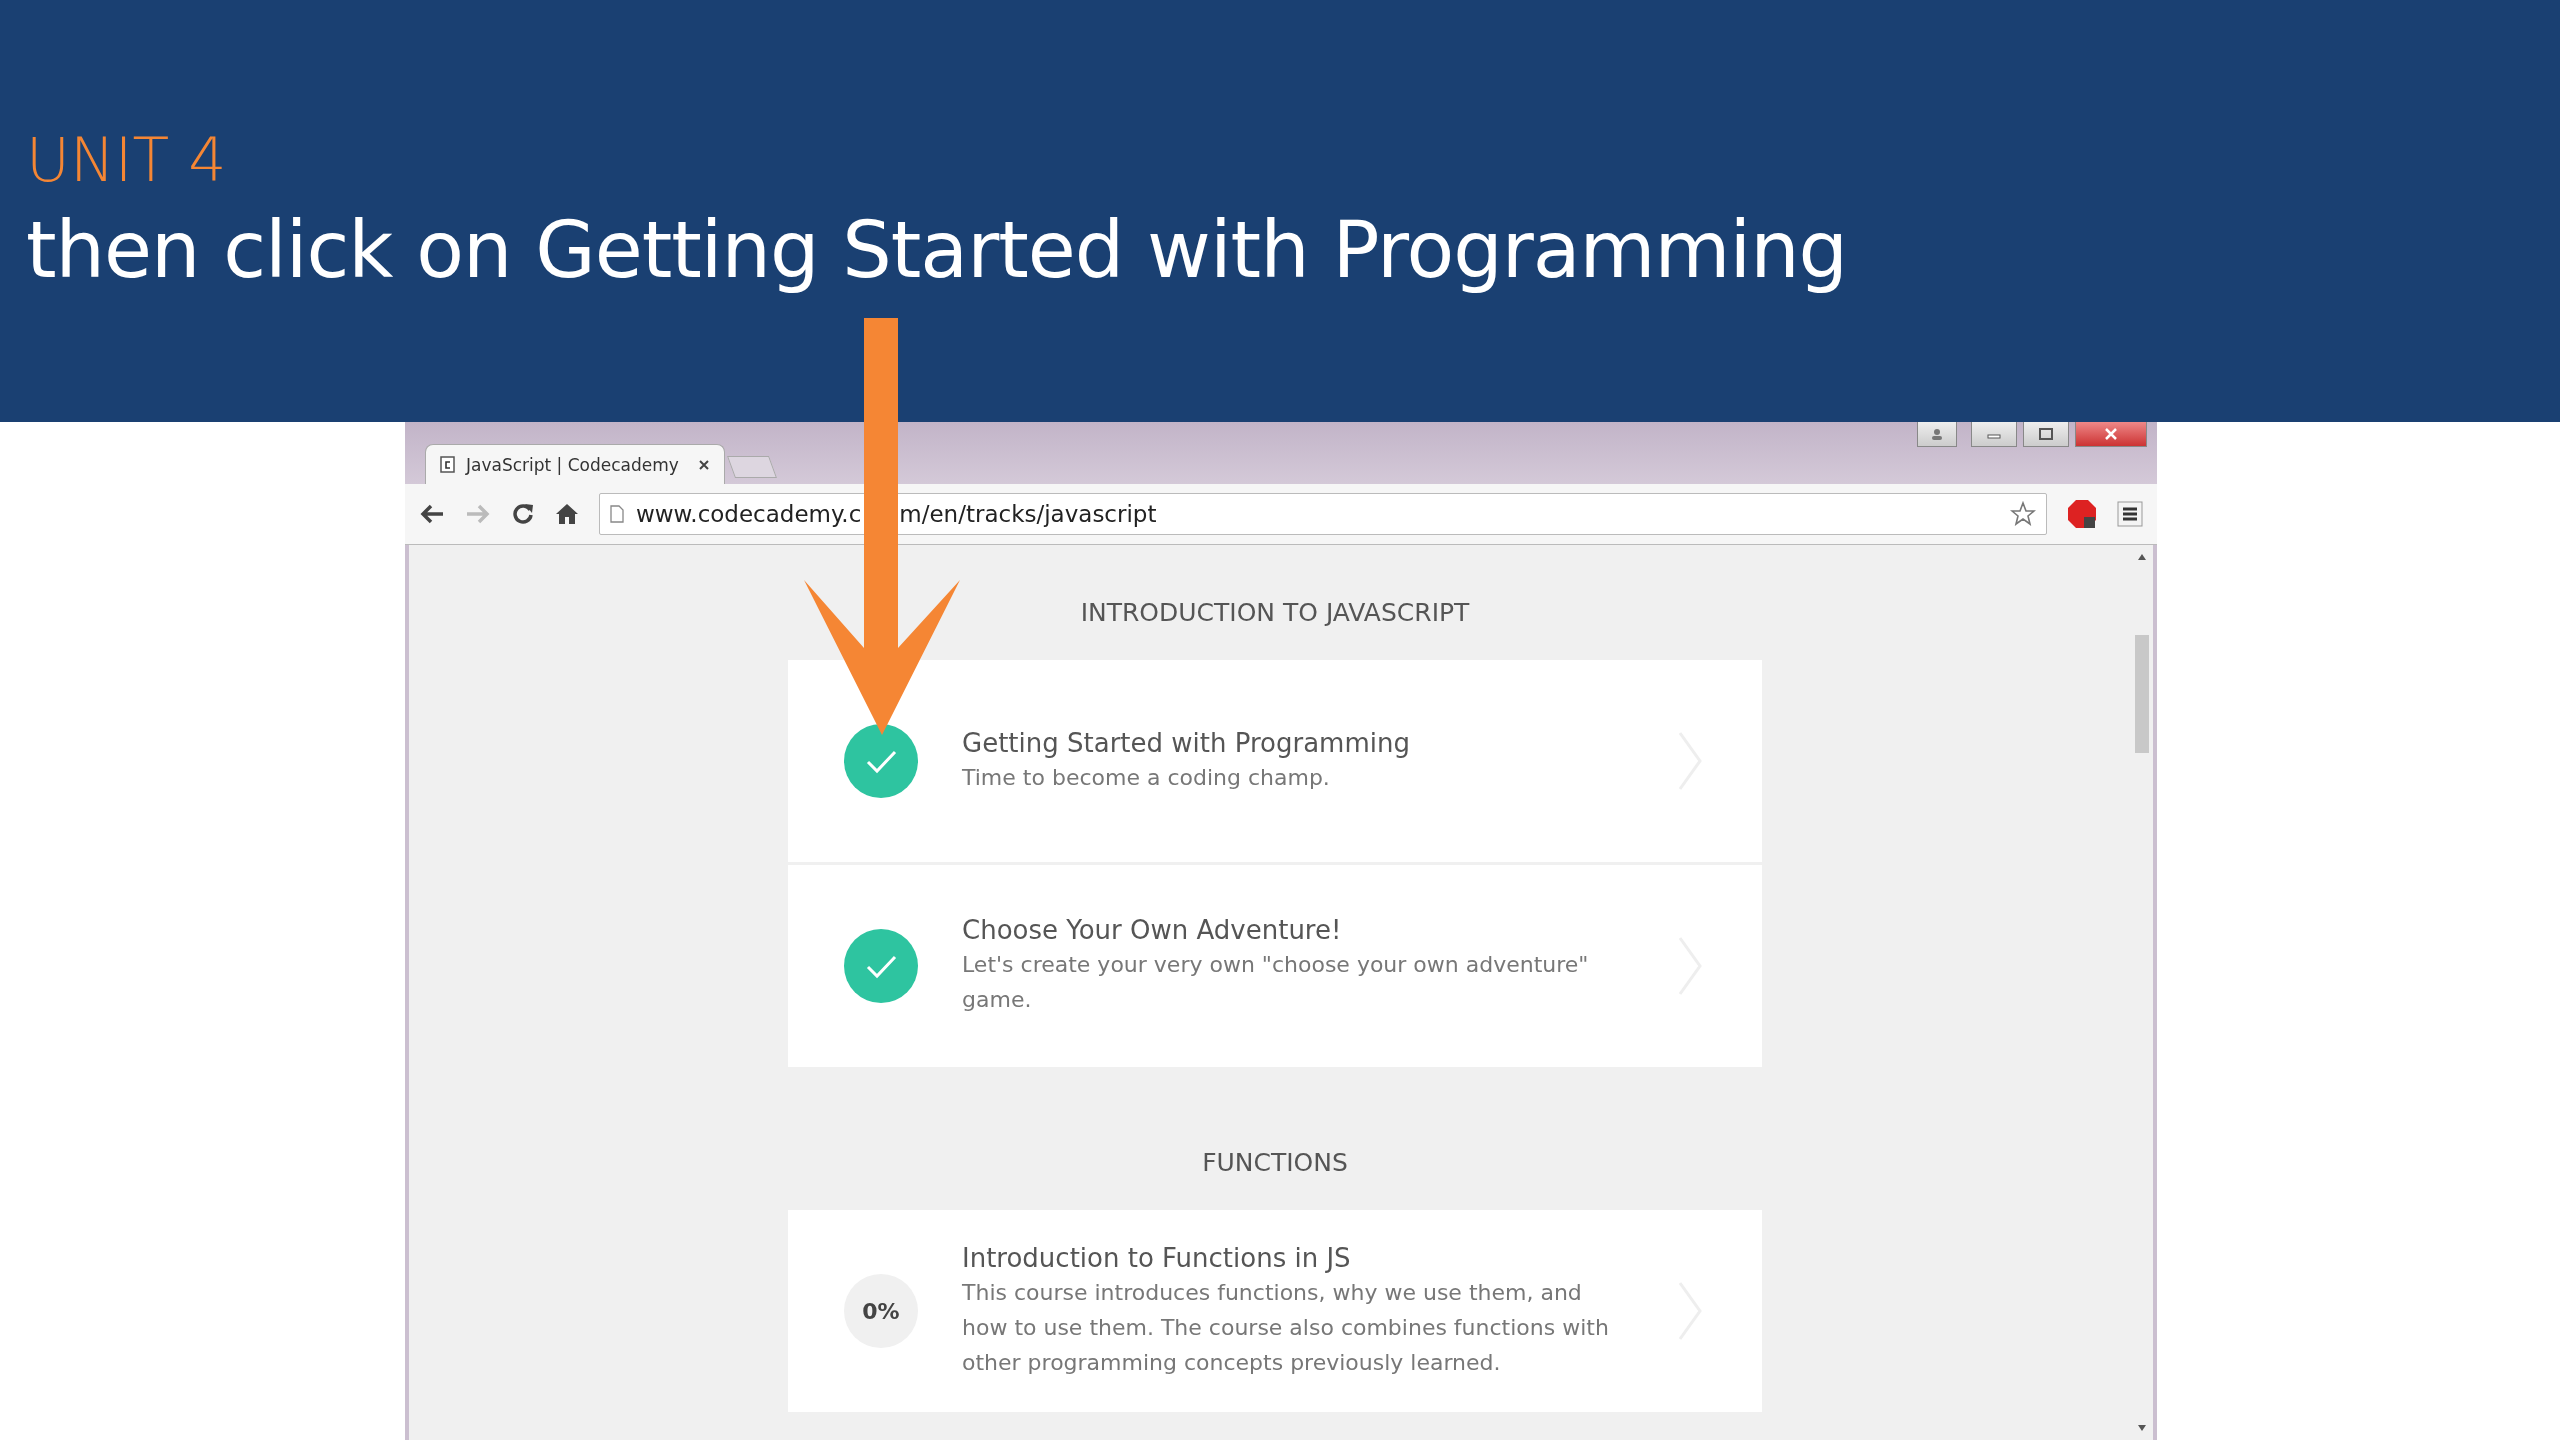 The width and height of the screenshot is (2560, 1440). What do you see at coordinates (2142, 557) in the screenshot?
I see `scroll-up-icon` at bounding box center [2142, 557].